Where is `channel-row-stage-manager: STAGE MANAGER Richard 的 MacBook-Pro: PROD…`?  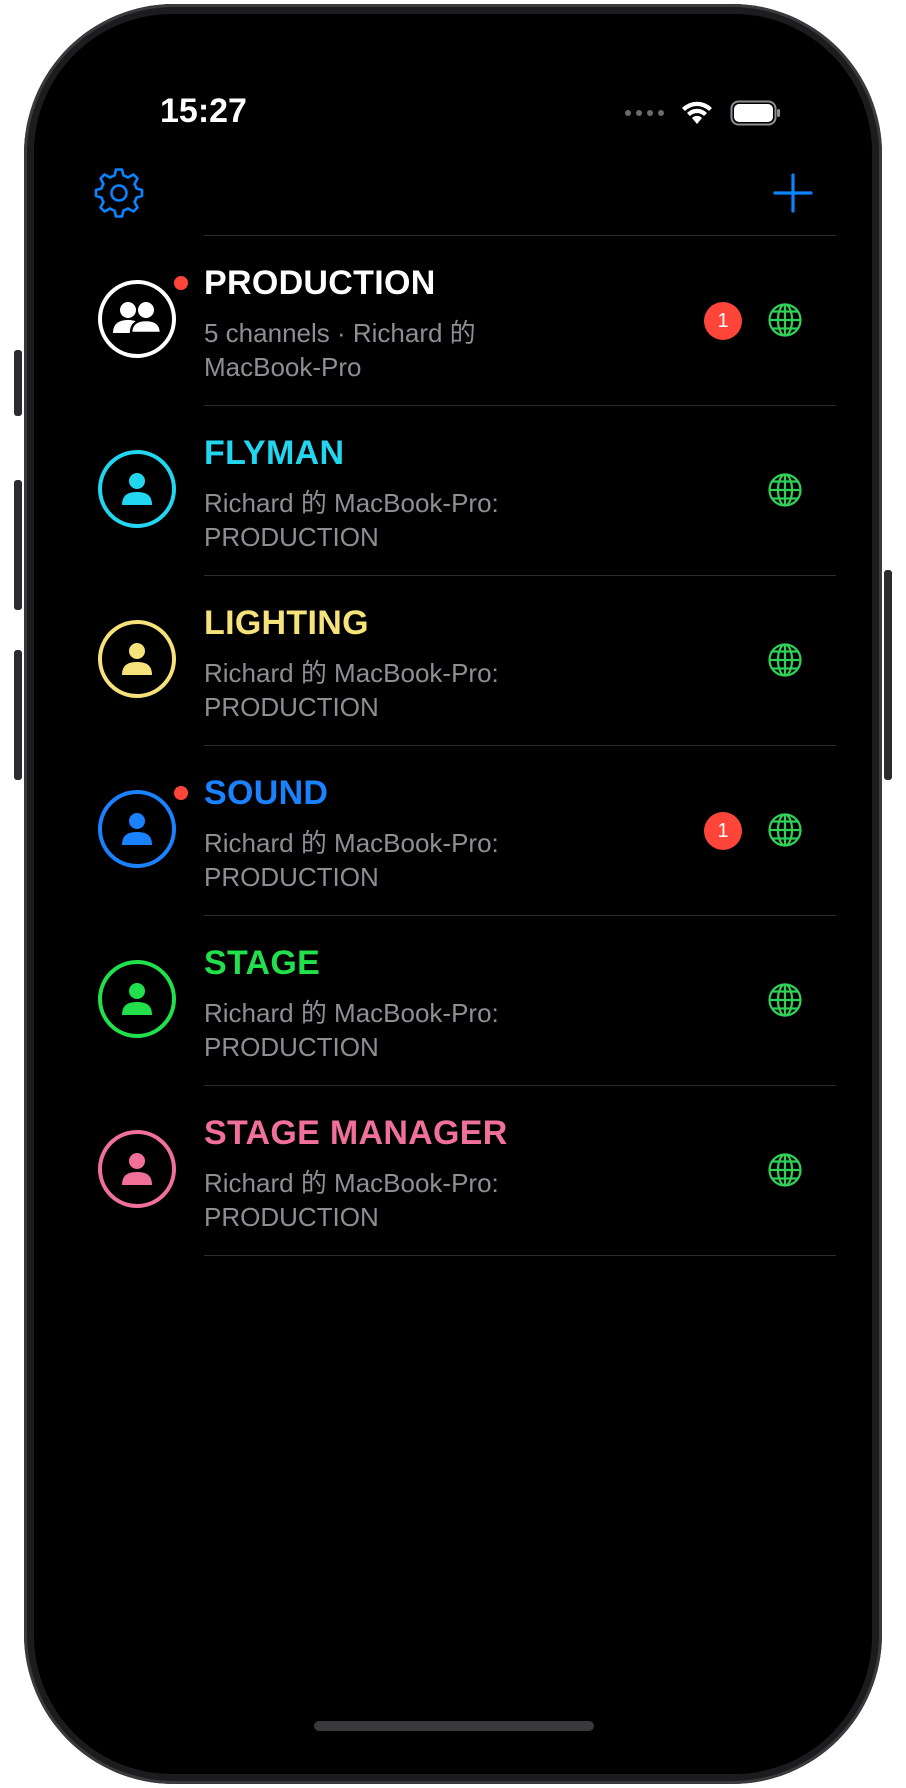
channel-row-stage-manager: STAGE MANAGER Richard 的 MacBook-Pro: PROD… is located at coordinates (453, 1171).